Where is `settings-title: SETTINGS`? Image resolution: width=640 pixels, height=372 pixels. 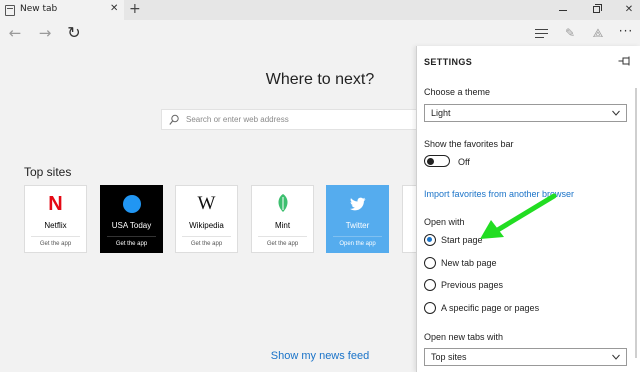 settings-title: SETTINGS is located at coordinates (448, 62).